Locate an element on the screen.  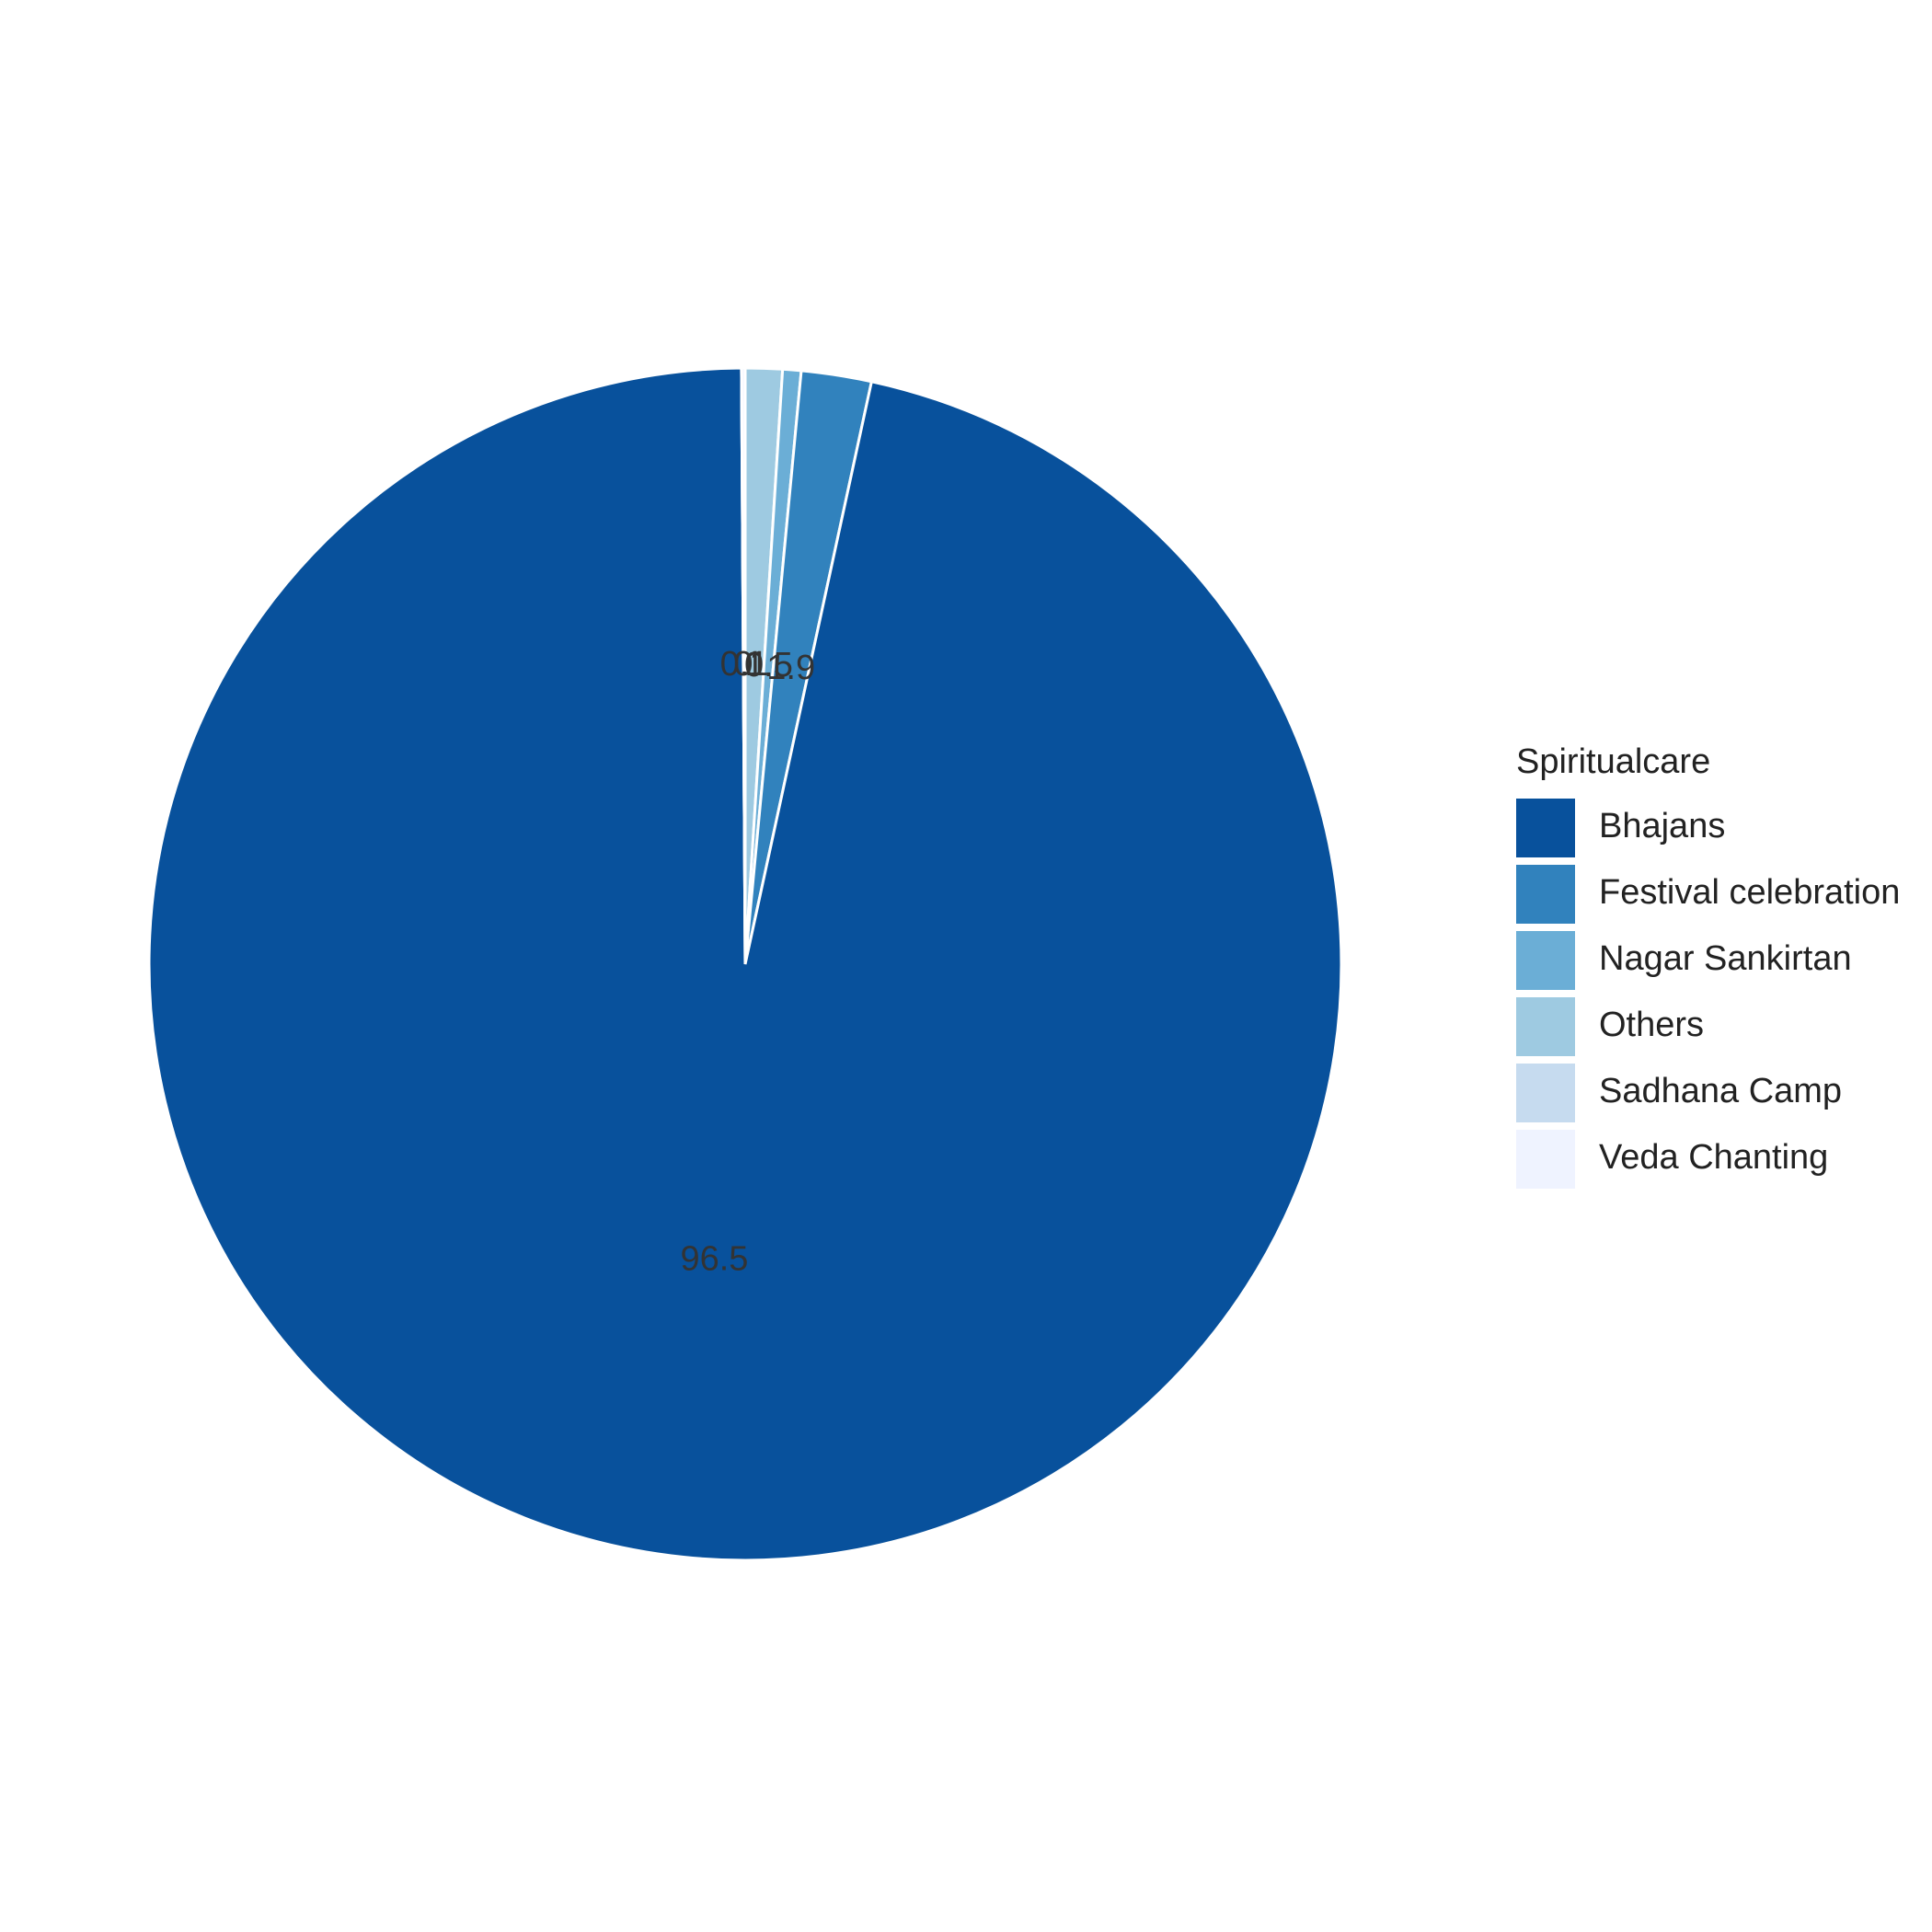
legend-label-others: Others is located at coordinates (1651, 1025).